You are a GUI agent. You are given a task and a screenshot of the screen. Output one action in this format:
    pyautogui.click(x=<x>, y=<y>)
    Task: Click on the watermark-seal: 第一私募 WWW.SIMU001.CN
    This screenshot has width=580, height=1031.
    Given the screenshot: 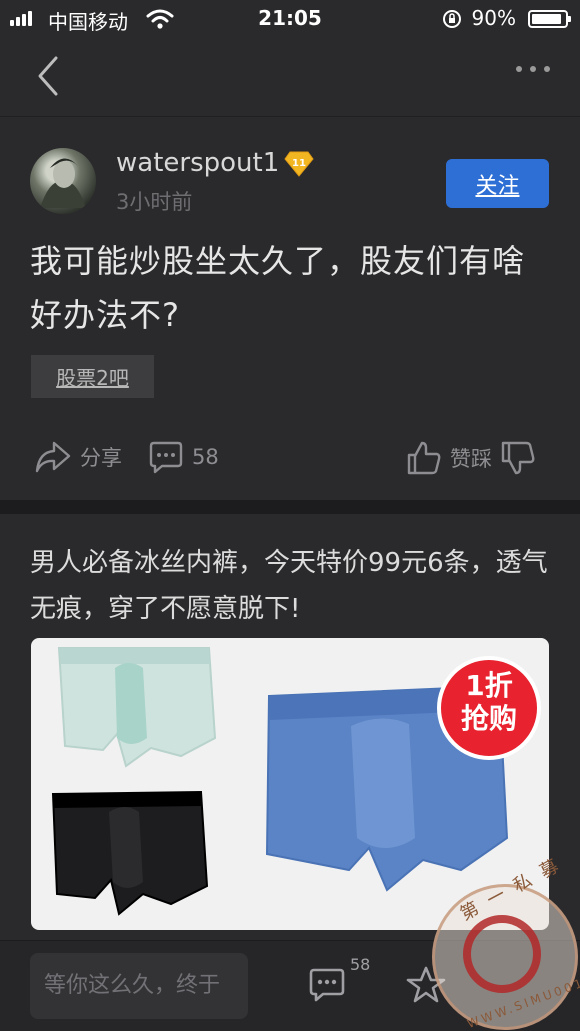 What is the action you would take?
    pyautogui.click(x=506, y=940)
    